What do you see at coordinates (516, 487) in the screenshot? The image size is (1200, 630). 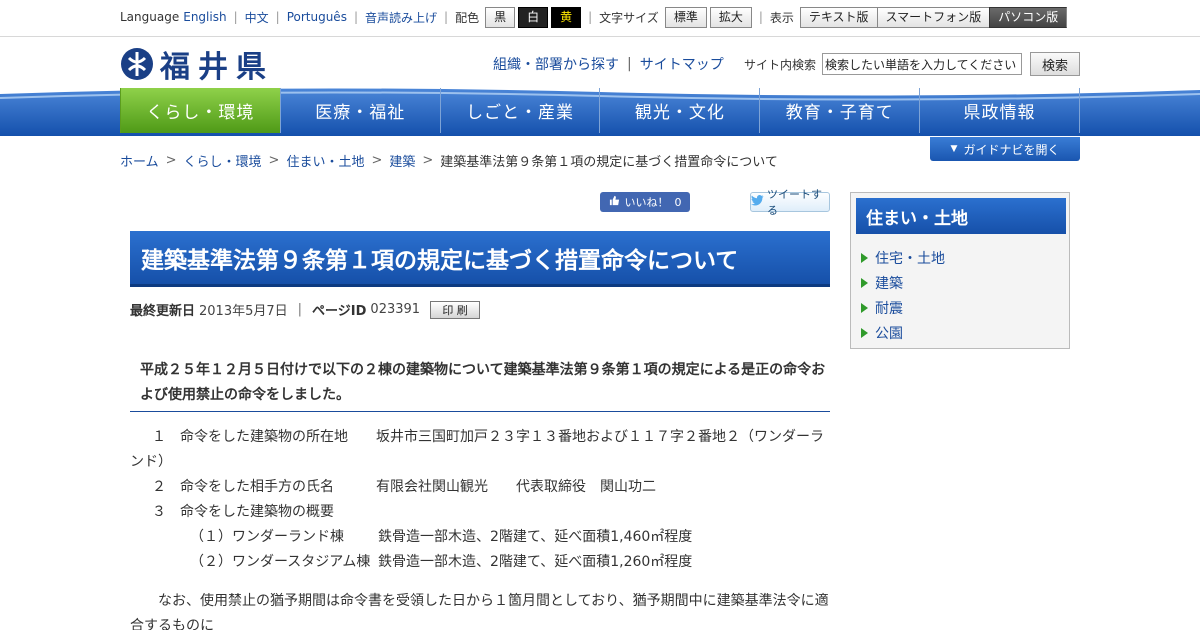 I see `item-value: 有限会社関山観光 代表取締役 関山功二` at bounding box center [516, 487].